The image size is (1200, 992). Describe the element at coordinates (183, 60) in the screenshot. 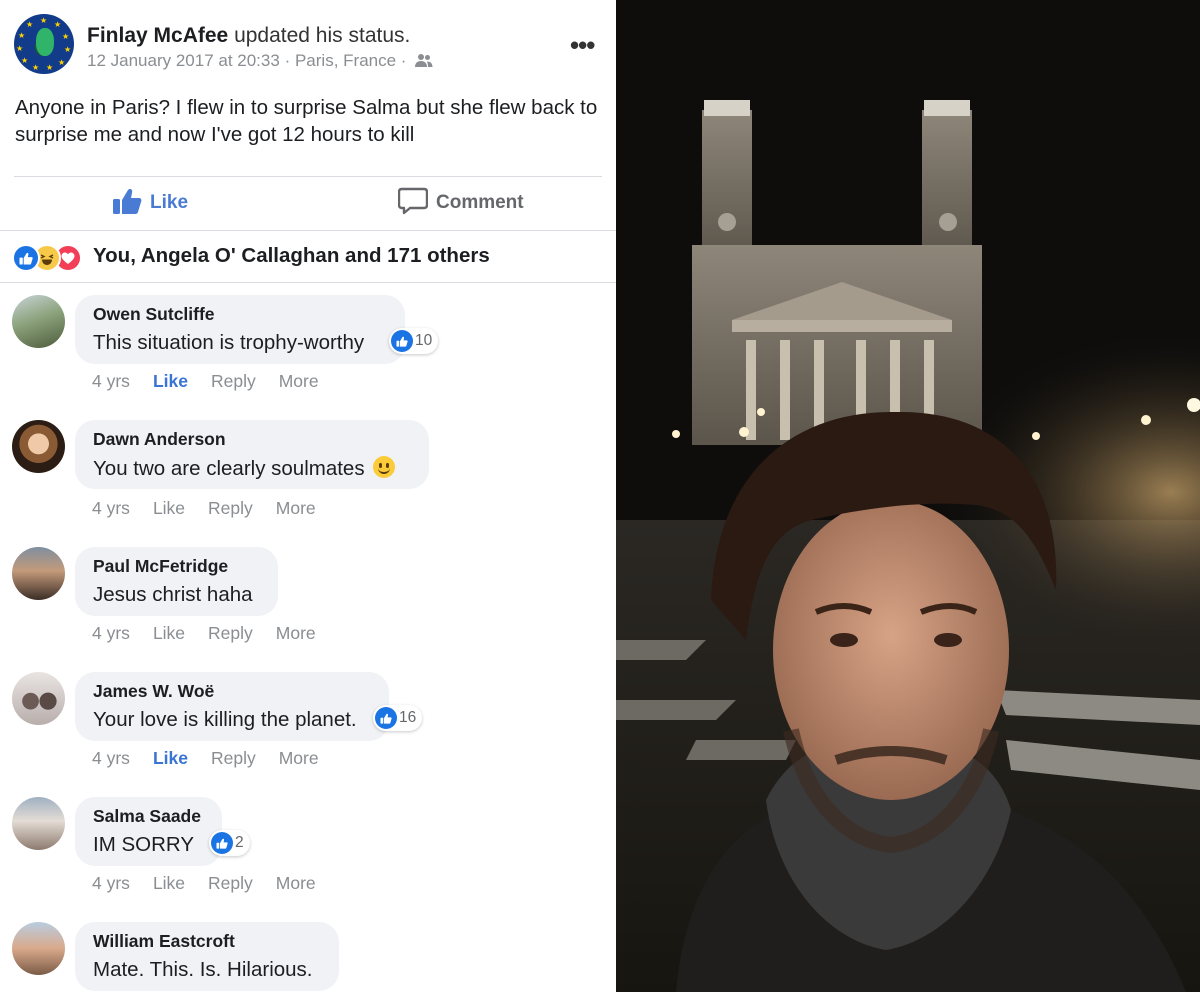

I see `post-timestamp: 12 January 2017 at 20:33` at that location.